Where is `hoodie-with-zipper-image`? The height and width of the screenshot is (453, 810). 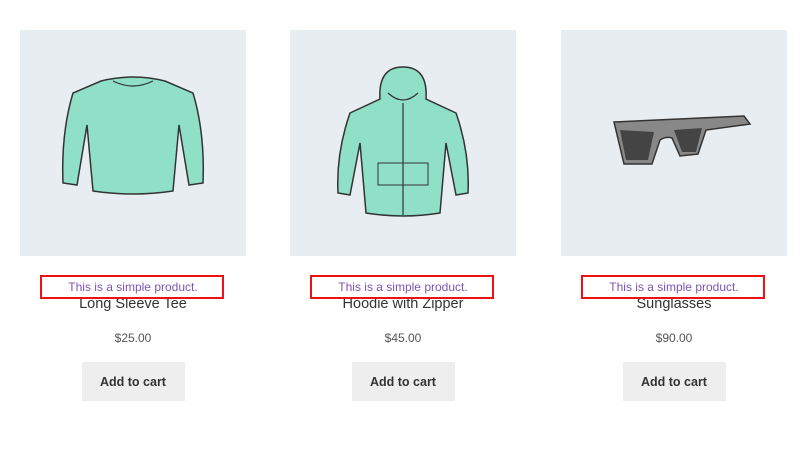 hoodie-with-zipper-image is located at coordinates (403, 141).